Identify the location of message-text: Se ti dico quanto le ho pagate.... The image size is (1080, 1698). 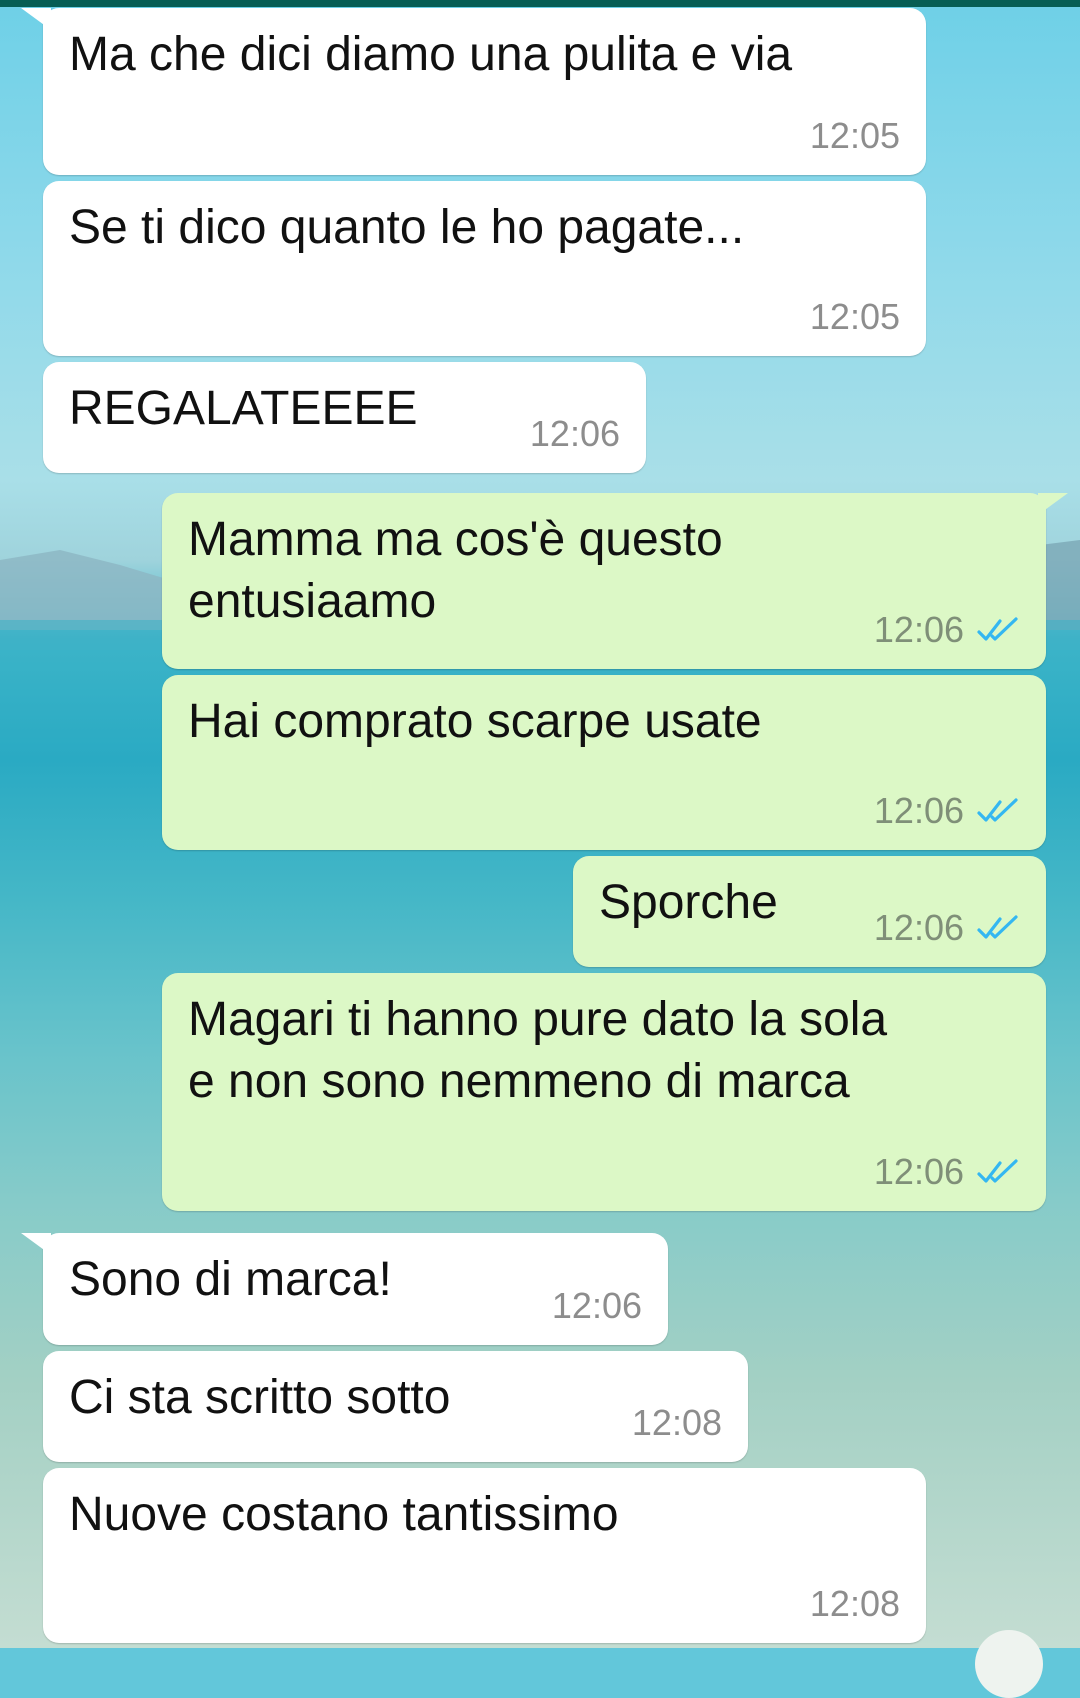
(407, 227).